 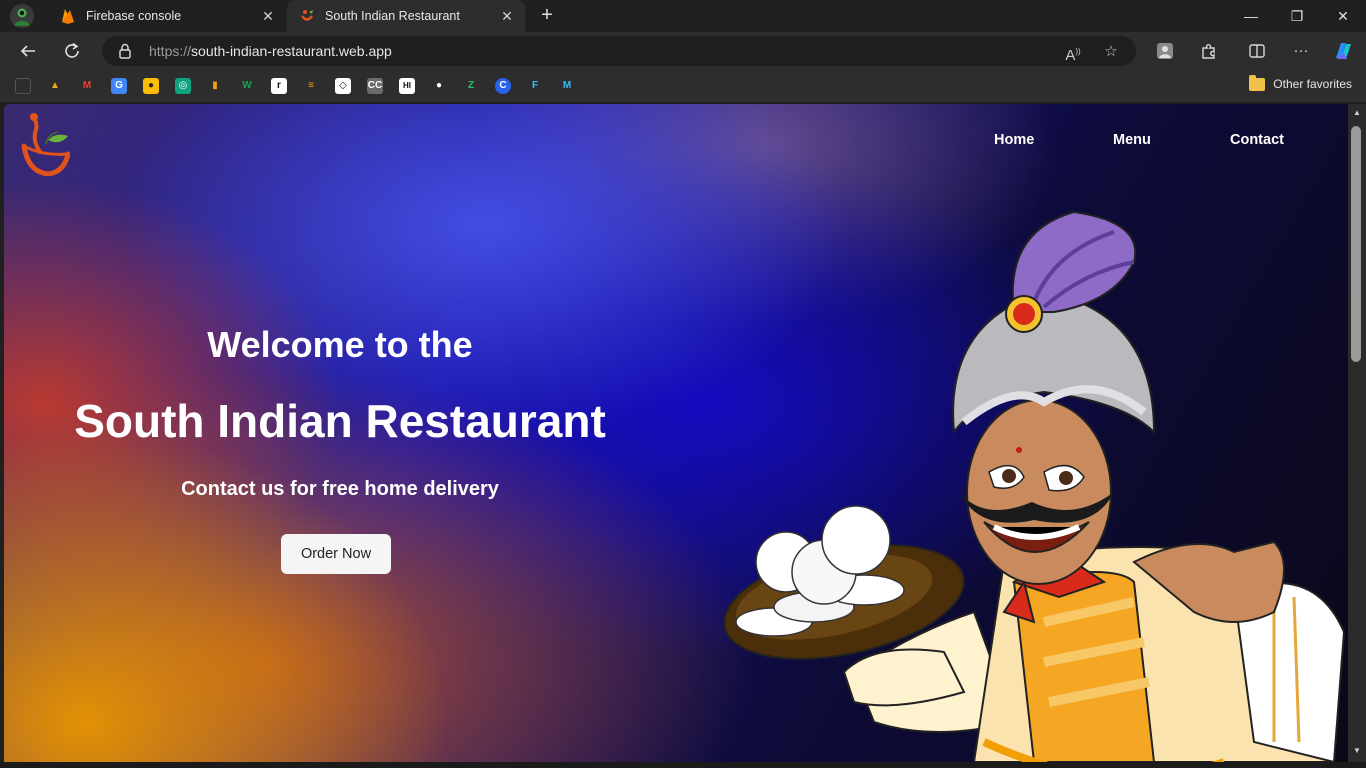 What do you see at coordinates (547, 15) in the screenshot?
I see `new-tab-icon: +` at bounding box center [547, 15].